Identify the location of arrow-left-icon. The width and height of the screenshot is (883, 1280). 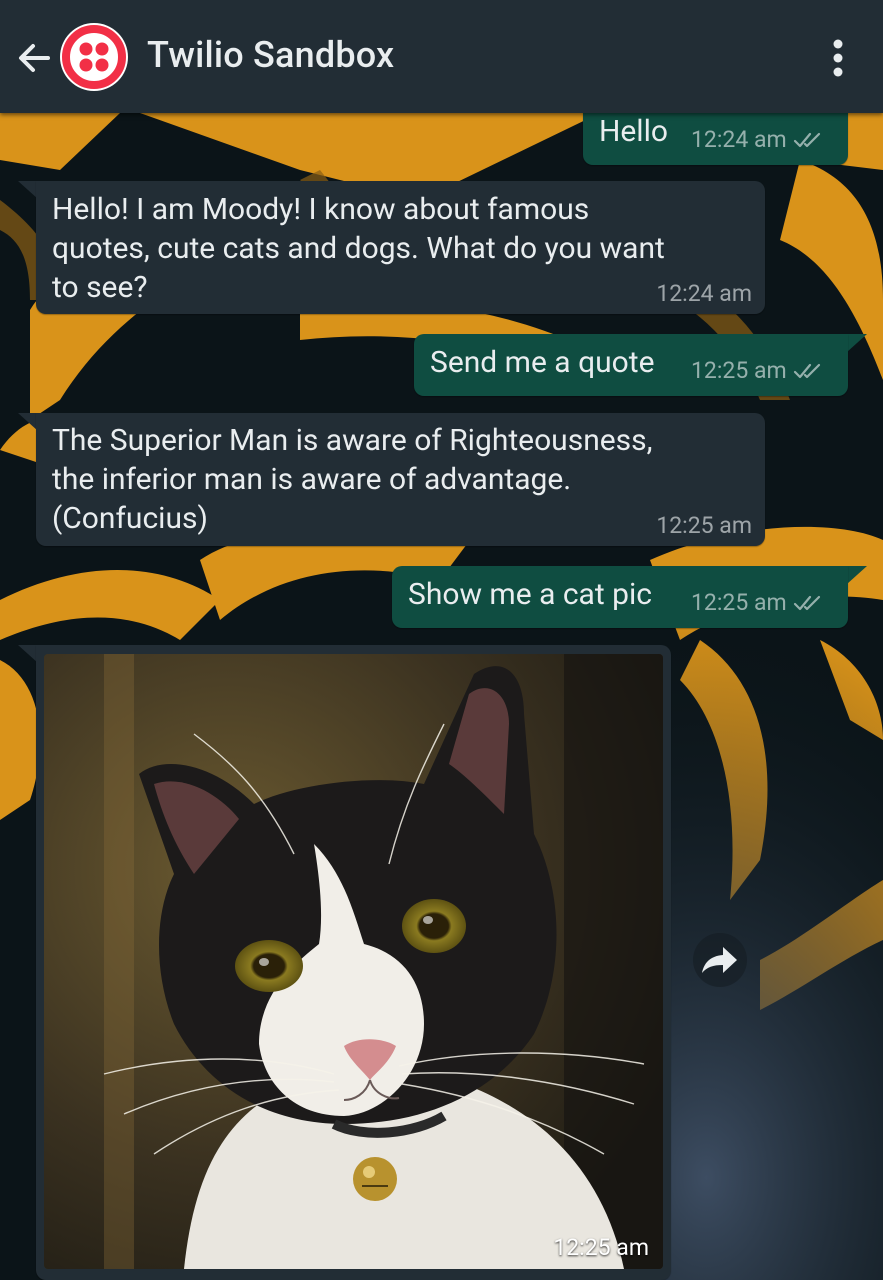
(34, 58).